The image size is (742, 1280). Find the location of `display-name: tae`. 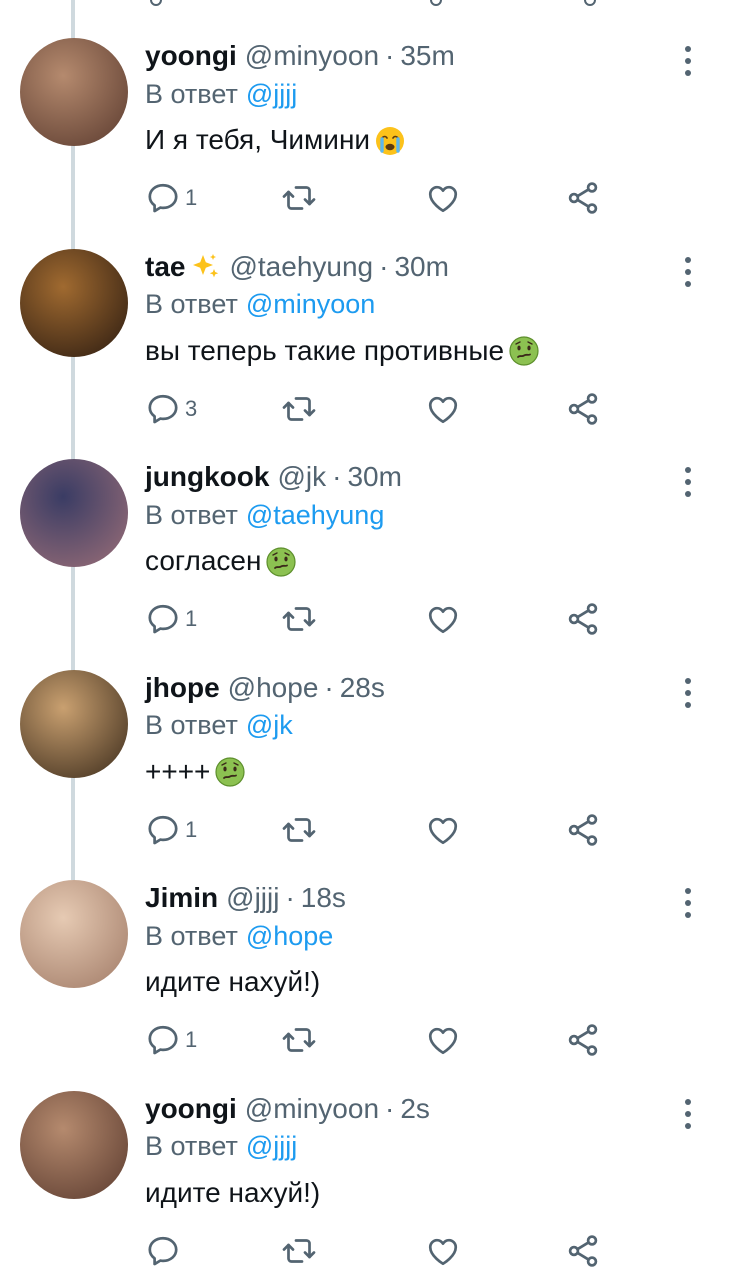

display-name: tae is located at coordinates (165, 267).